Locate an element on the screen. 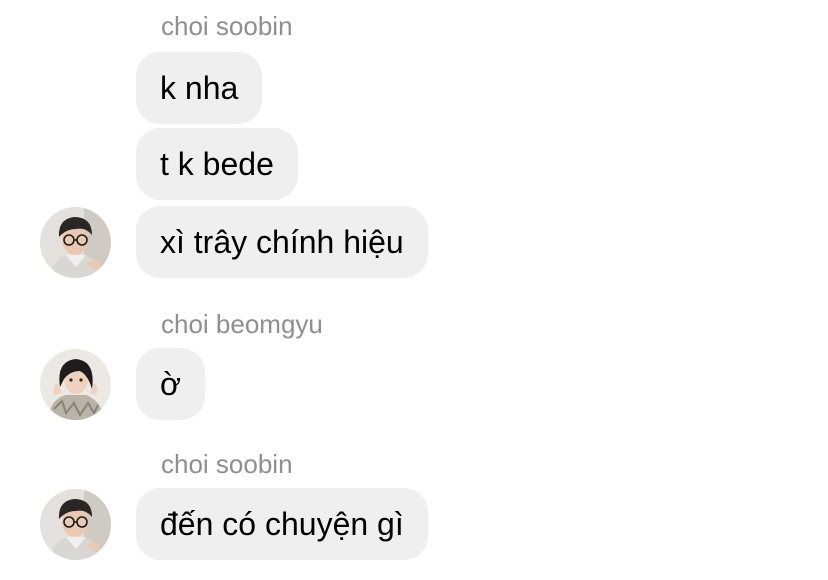 This screenshot has height=580, width=828. avatar-beomgyu is located at coordinates (75, 384).